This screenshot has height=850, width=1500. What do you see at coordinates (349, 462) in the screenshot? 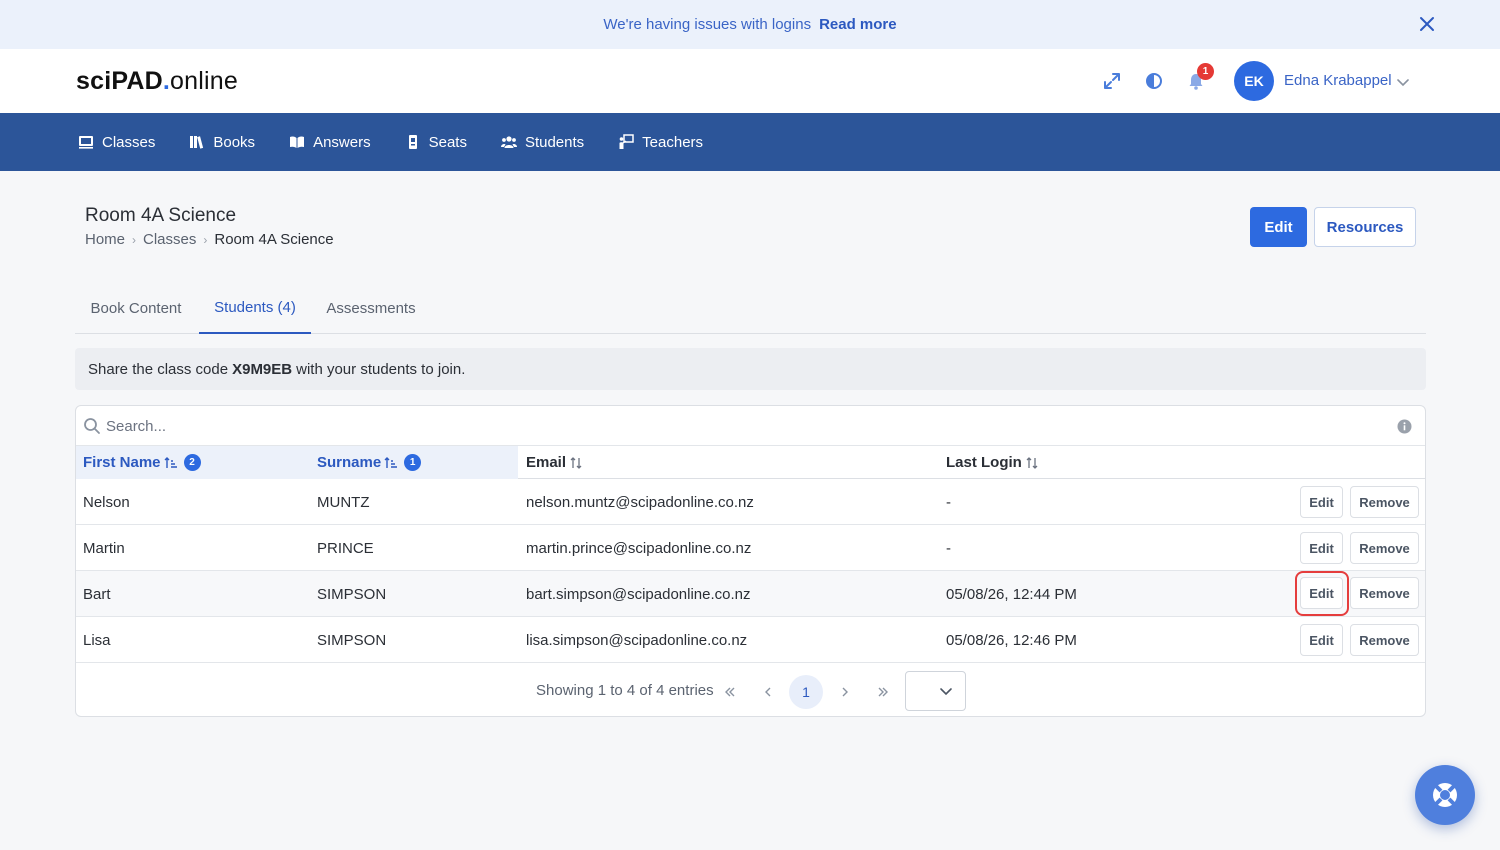
I see `column-label: Surname` at bounding box center [349, 462].